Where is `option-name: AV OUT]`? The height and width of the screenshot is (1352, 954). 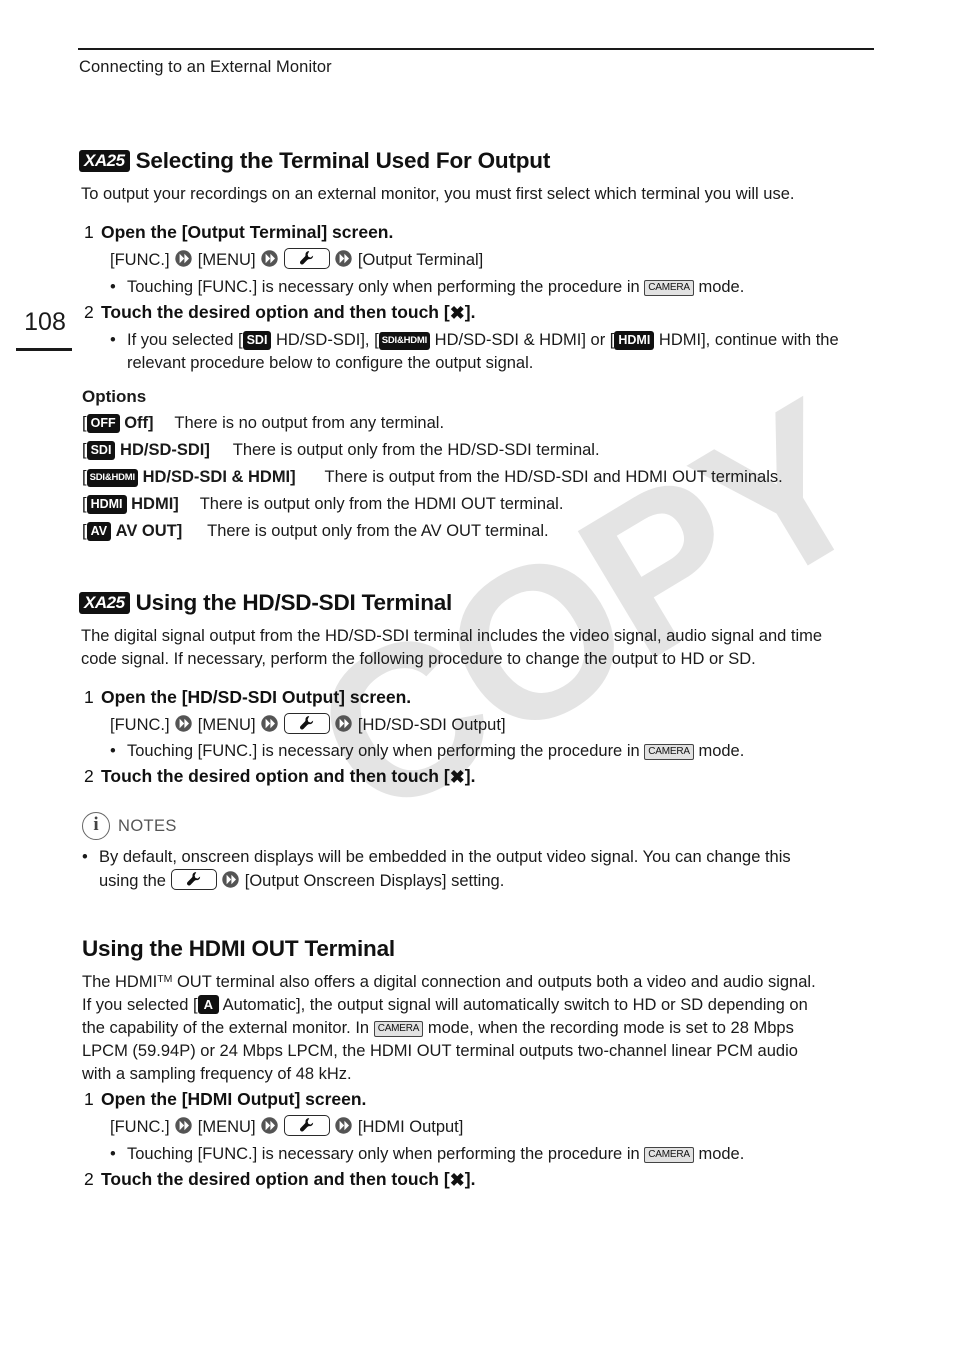 option-name: AV OUT] is located at coordinates (149, 531).